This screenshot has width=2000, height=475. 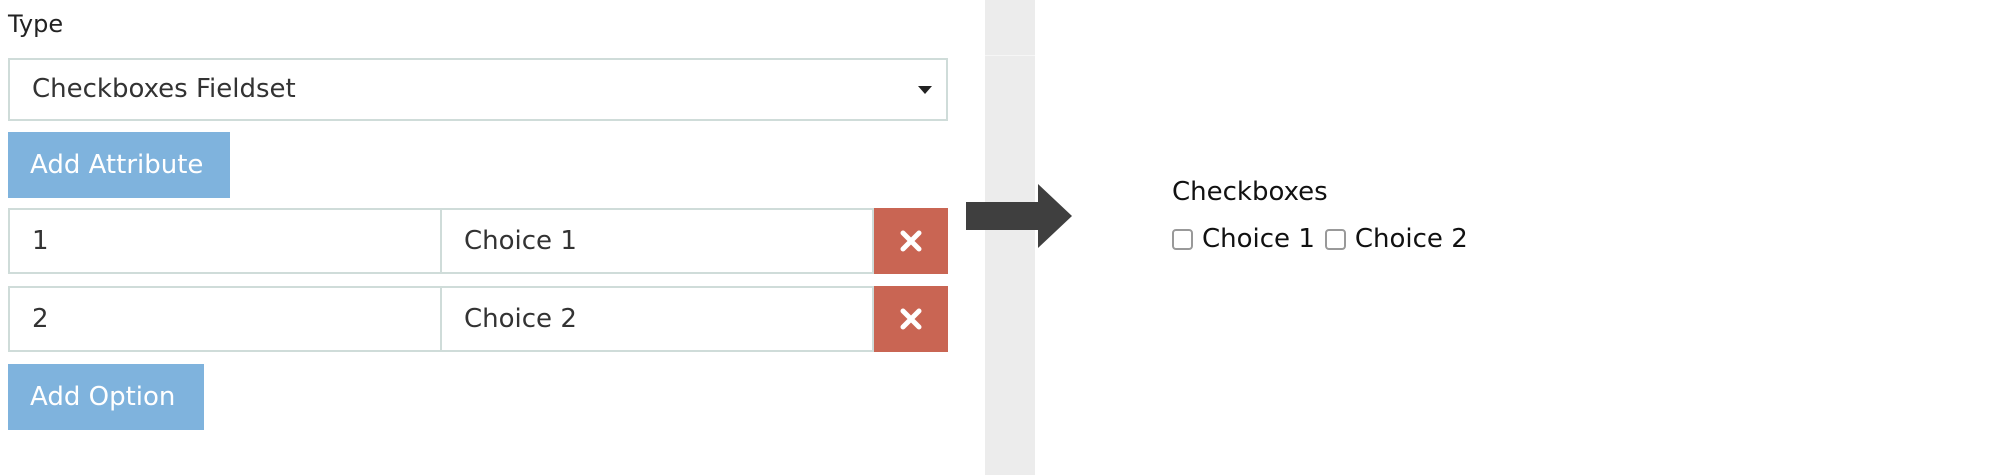 I want to click on preview-fieldset-title: Checkboxes, so click(x=1250, y=192).